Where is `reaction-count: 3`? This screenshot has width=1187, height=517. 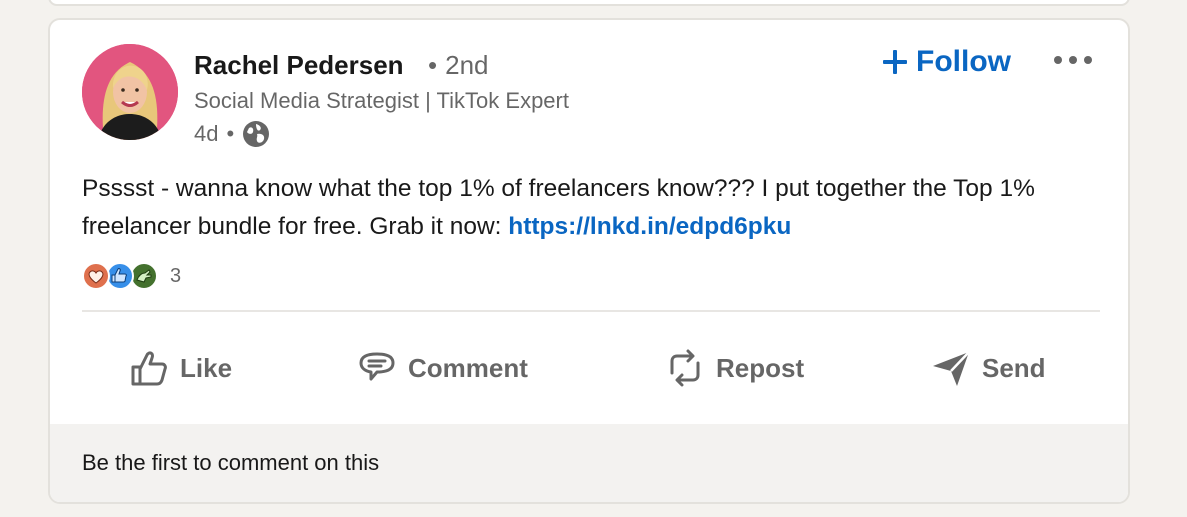 reaction-count: 3 is located at coordinates (176, 275).